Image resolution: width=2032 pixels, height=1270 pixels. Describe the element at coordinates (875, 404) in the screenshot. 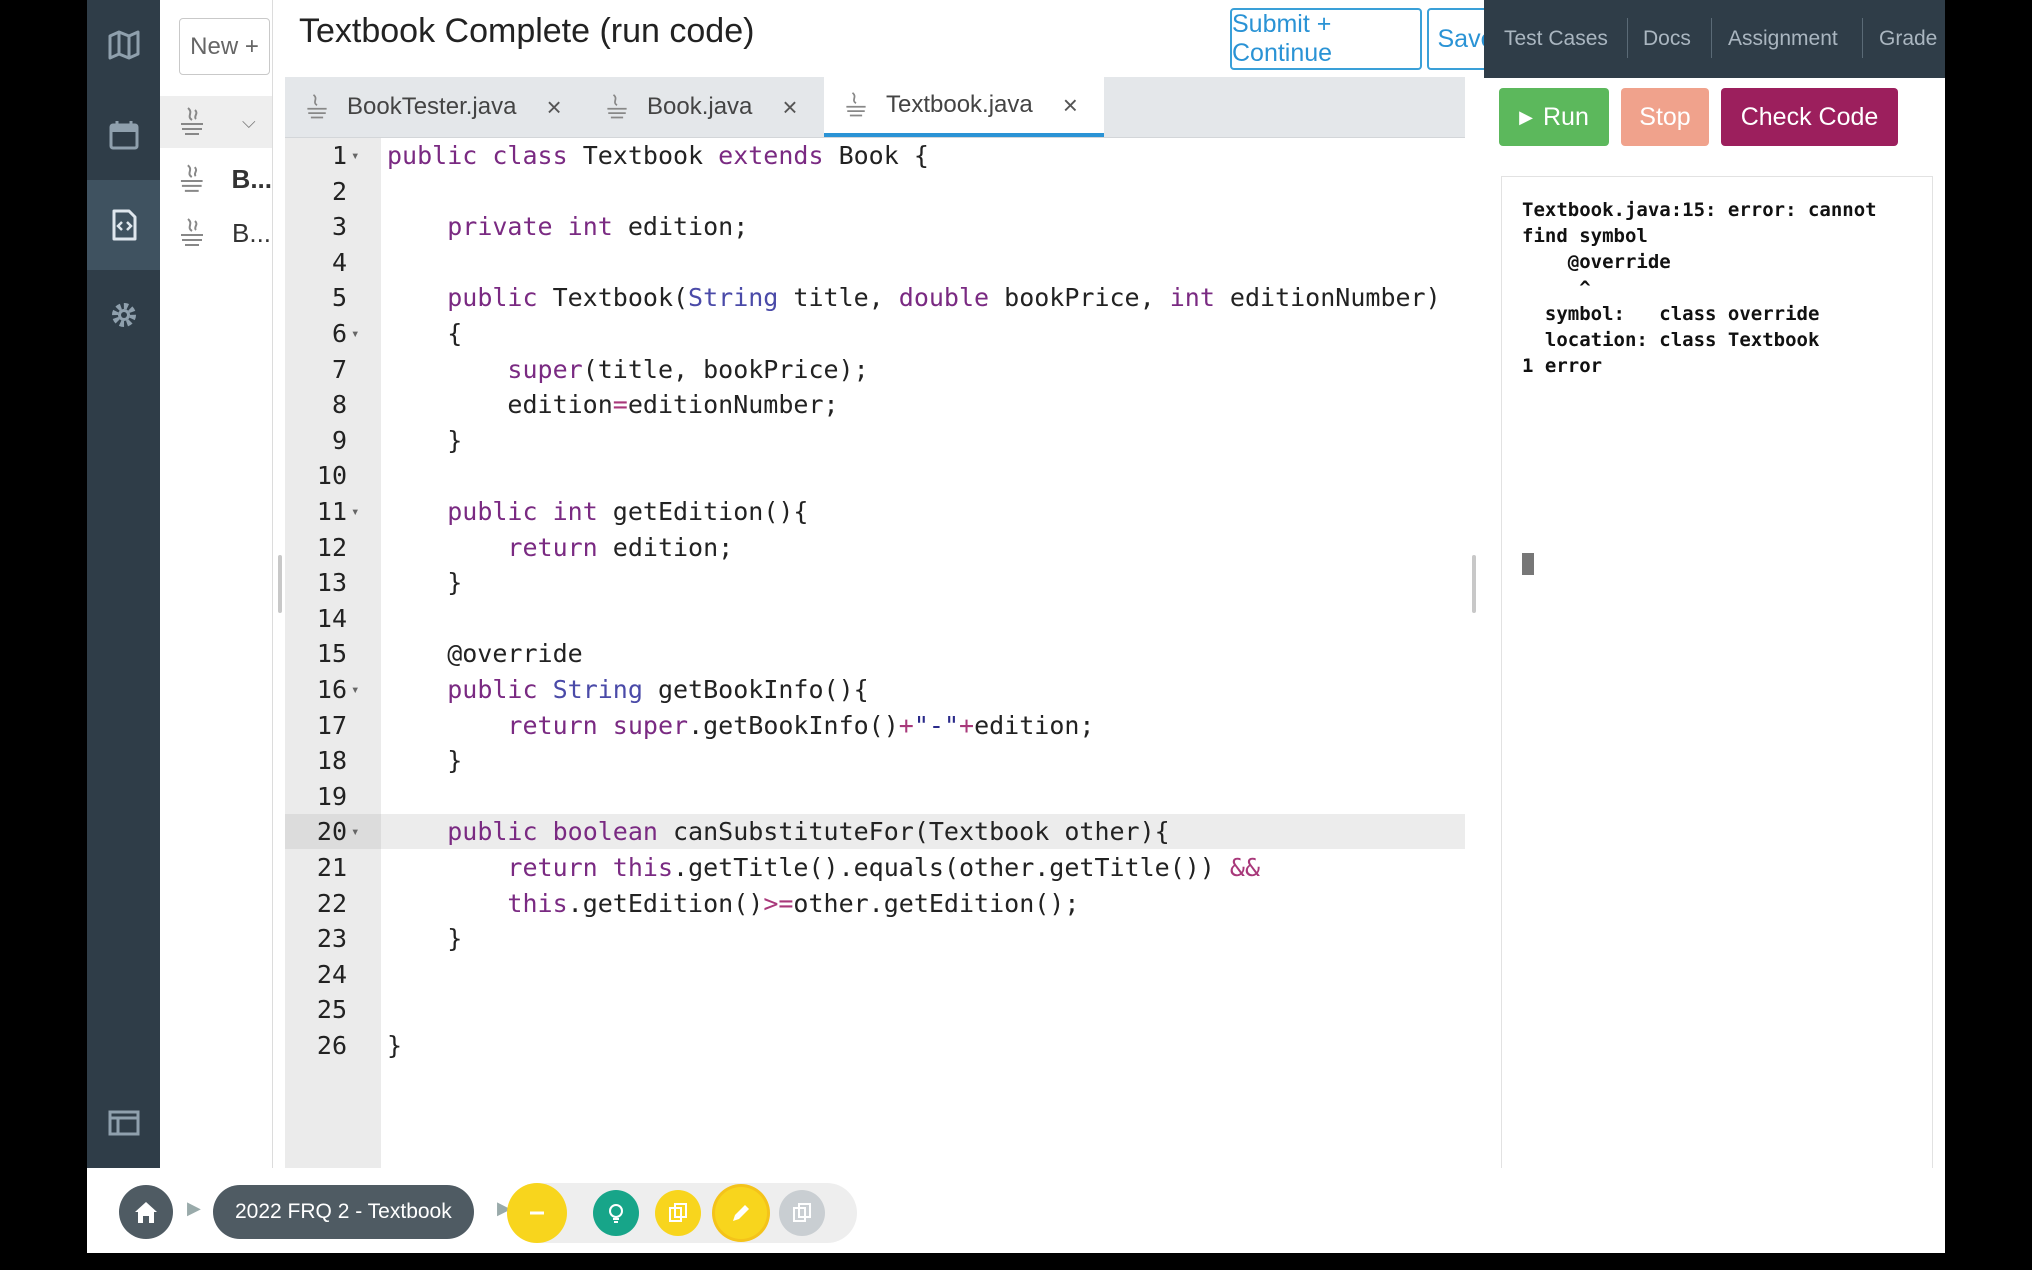

I see `code-line: 8 edition=editionNumber;` at that location.